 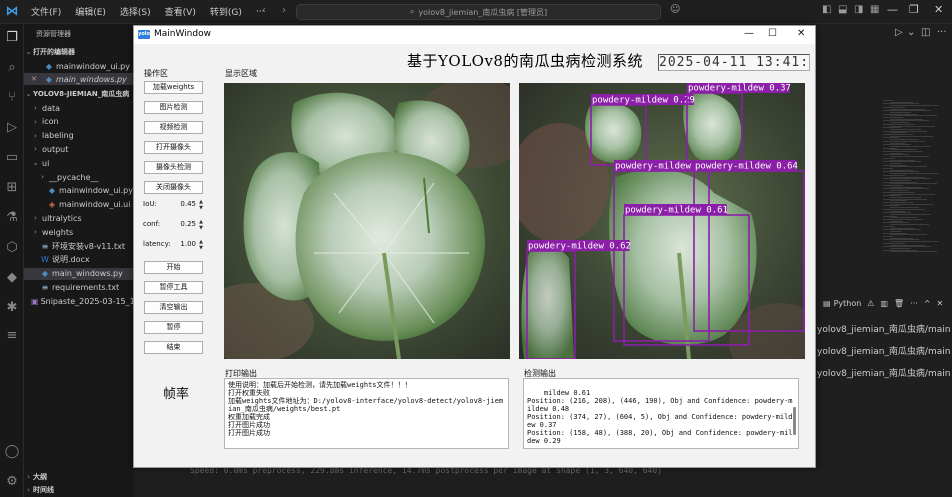 I want to click on file-item: W 说明.docx, so click(x=79, y=260).